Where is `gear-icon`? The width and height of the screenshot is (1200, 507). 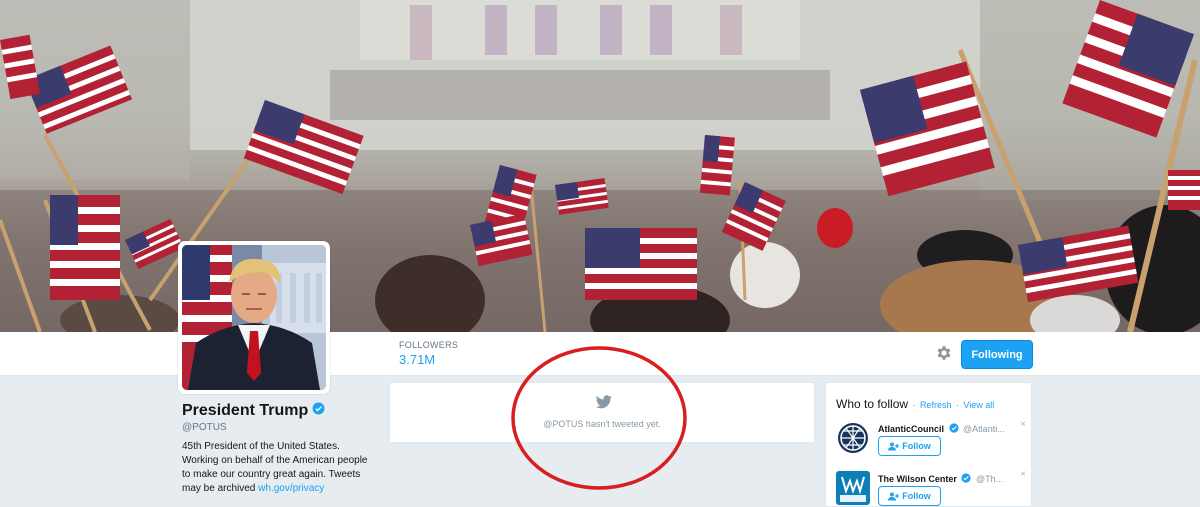
gear-icon is located at coordinates (944, 353).